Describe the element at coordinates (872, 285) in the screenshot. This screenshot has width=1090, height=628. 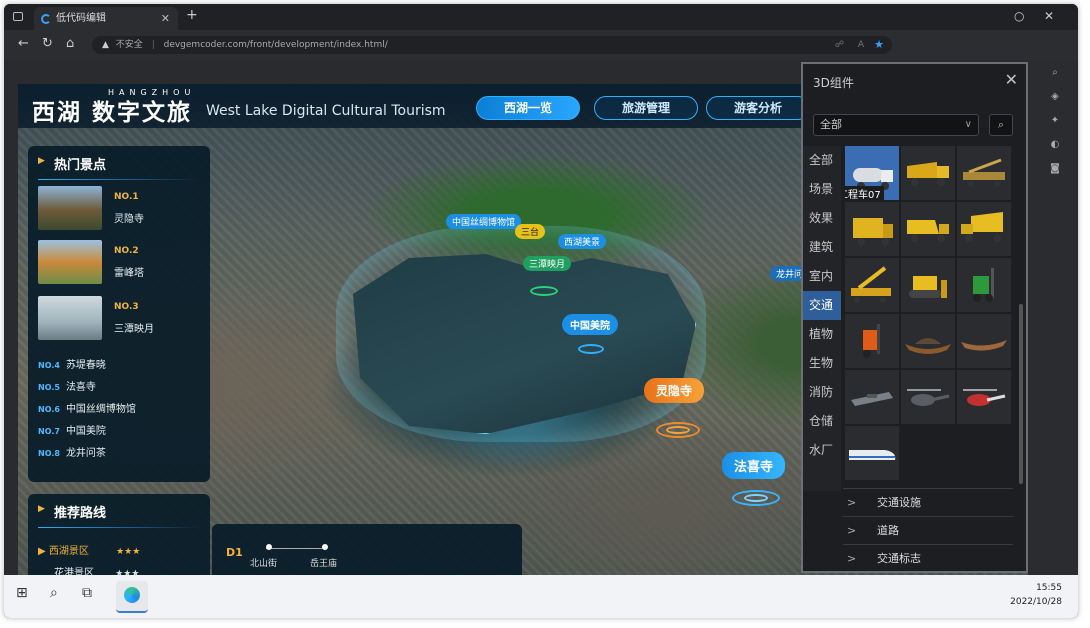
I see `model-truck-crane` at that location.